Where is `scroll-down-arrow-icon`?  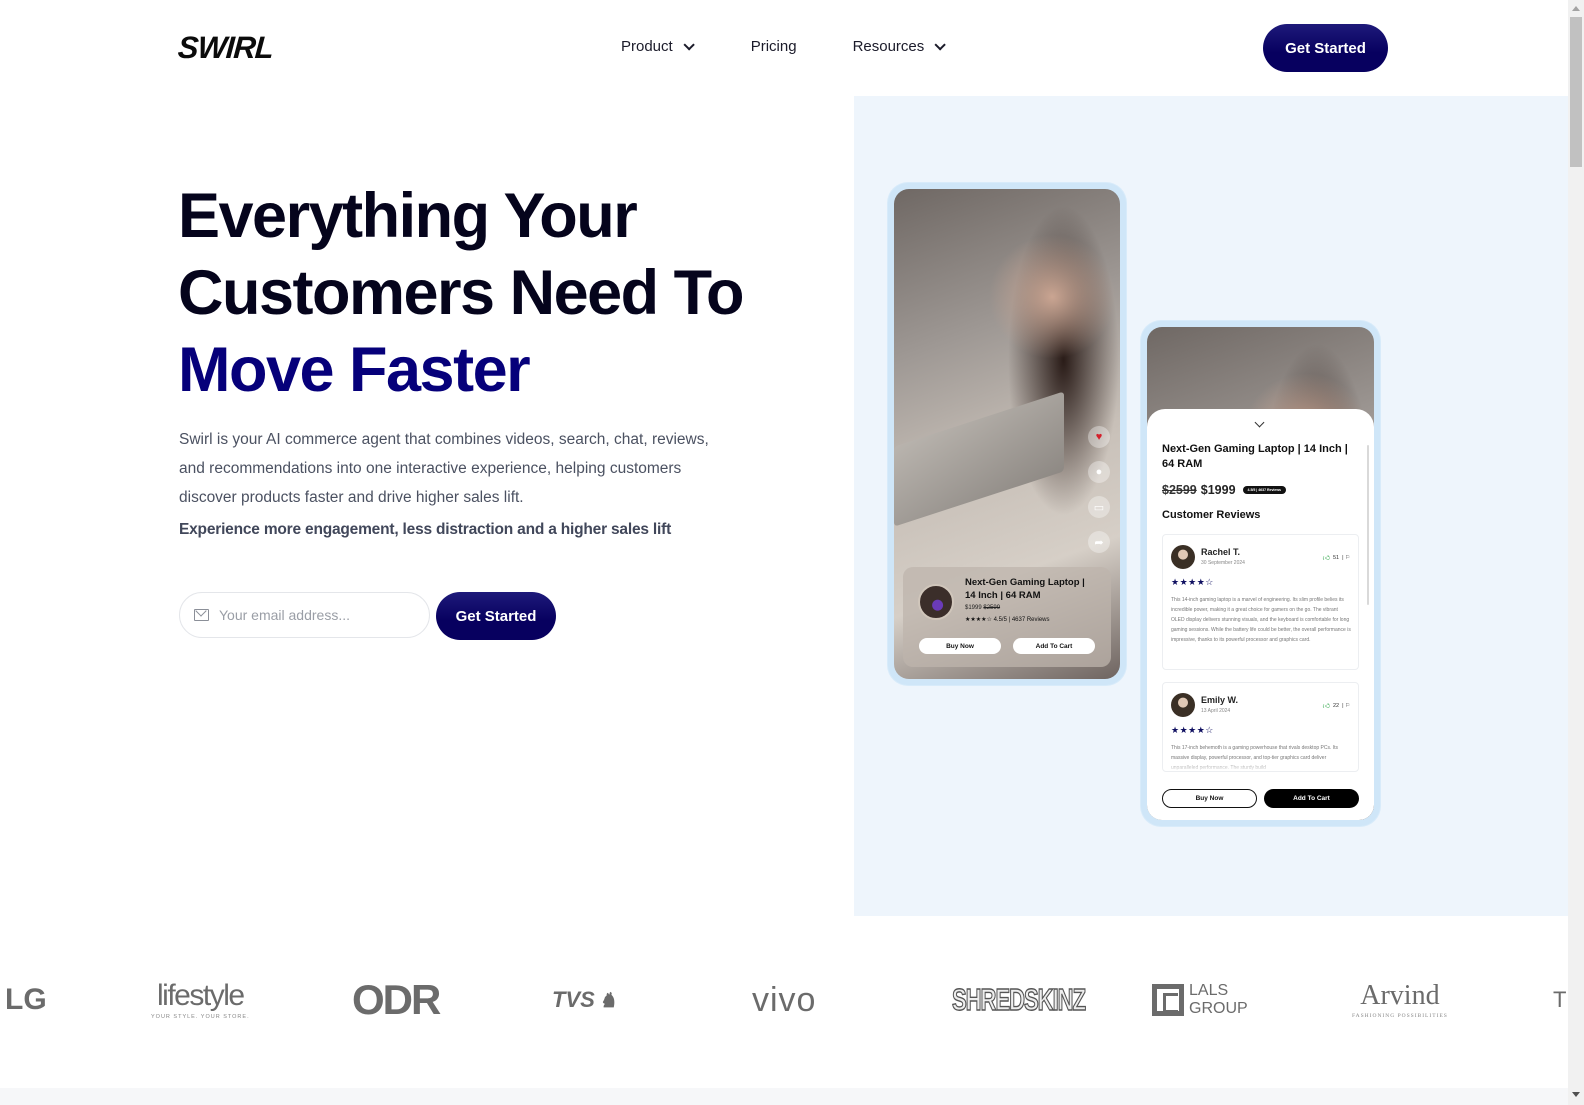
scroll-down-arrow-icon is located at coordinates (1576, 1094).